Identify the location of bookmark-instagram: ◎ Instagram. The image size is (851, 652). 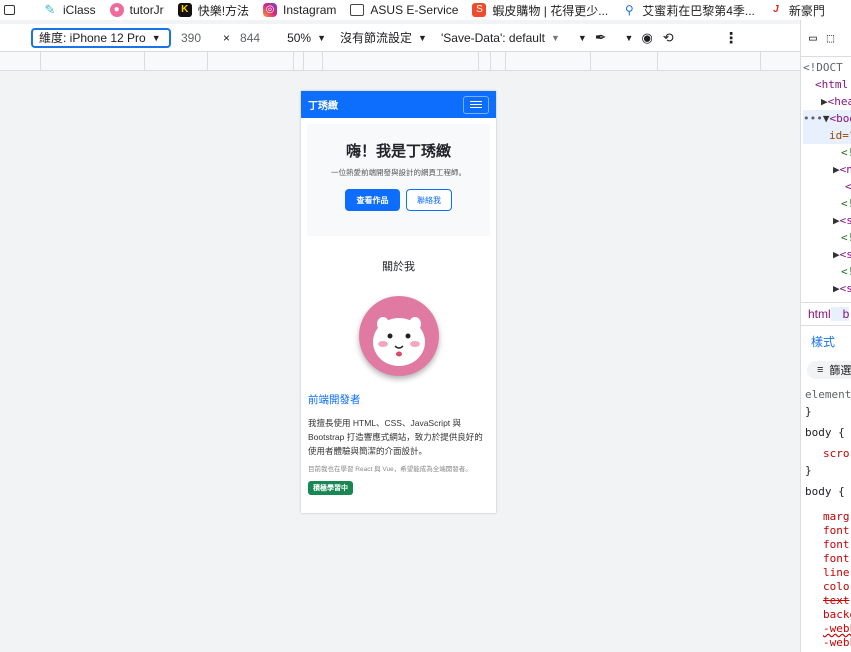
(299, 10).